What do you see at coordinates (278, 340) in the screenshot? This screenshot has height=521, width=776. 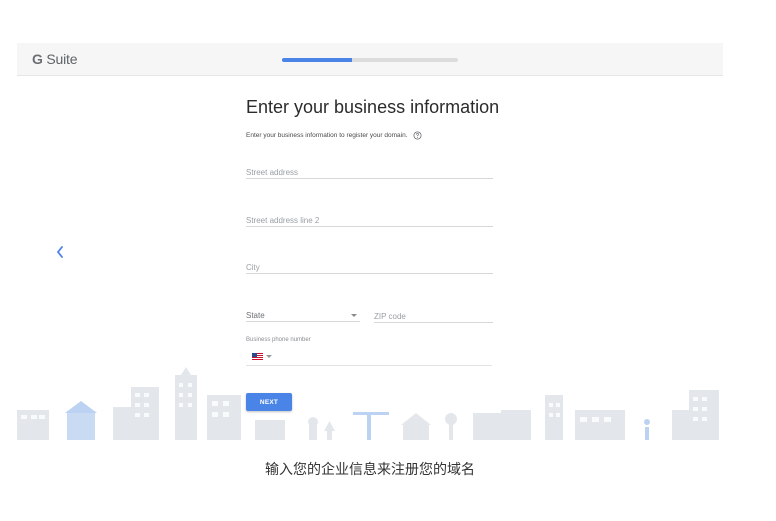 I see `phone-label: Business phone number` at bounding box center [278, 340].